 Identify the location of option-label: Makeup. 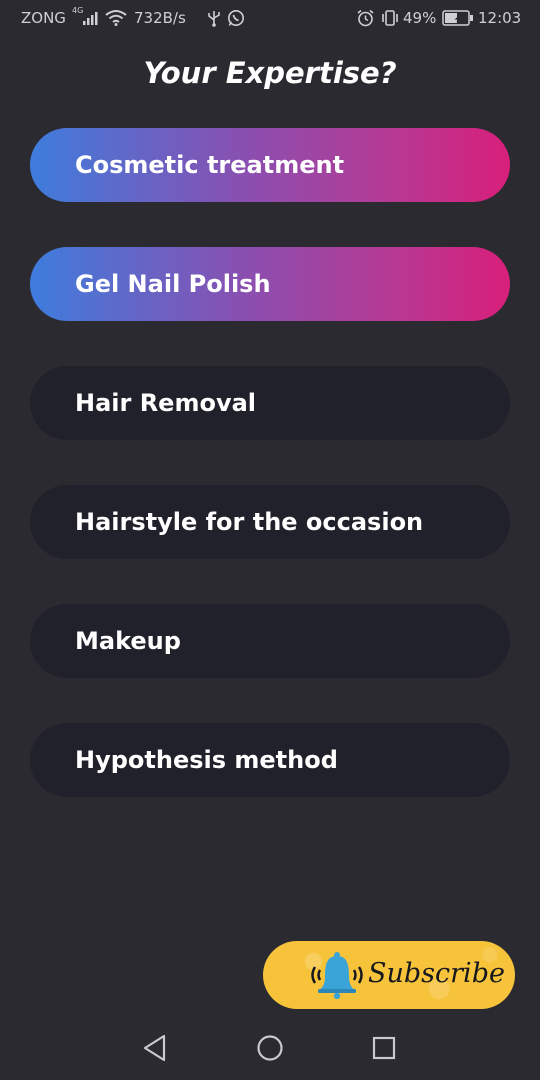
(128, 641).